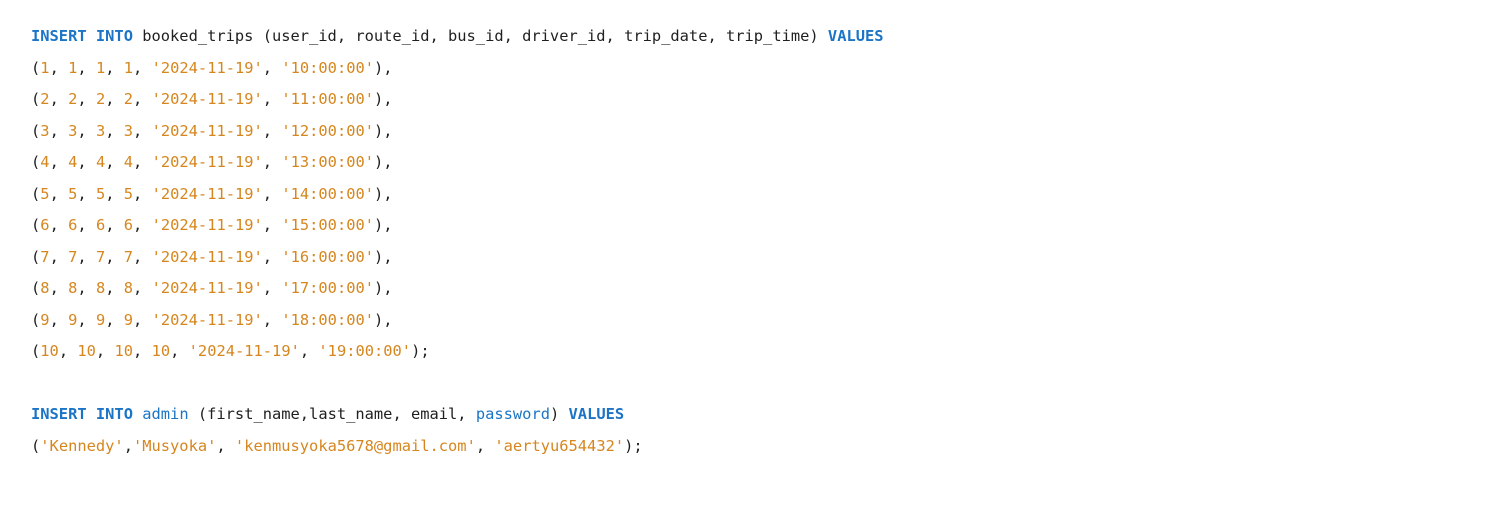  Describe the element at coordinates (328, 193) in the screenshot. I see `code-token: '14:00:00'` at that location.